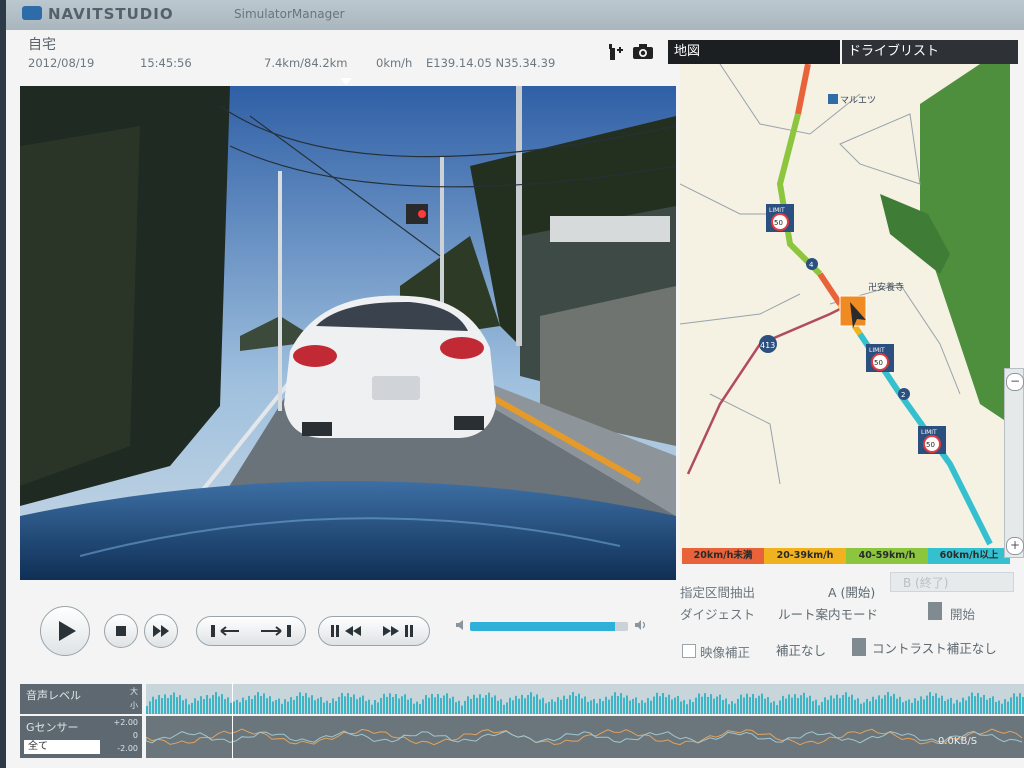 The height and width of the screenshot is (768, 1024). I want to click on contrast-select: コントラスト補正なし, so click(934, 647).